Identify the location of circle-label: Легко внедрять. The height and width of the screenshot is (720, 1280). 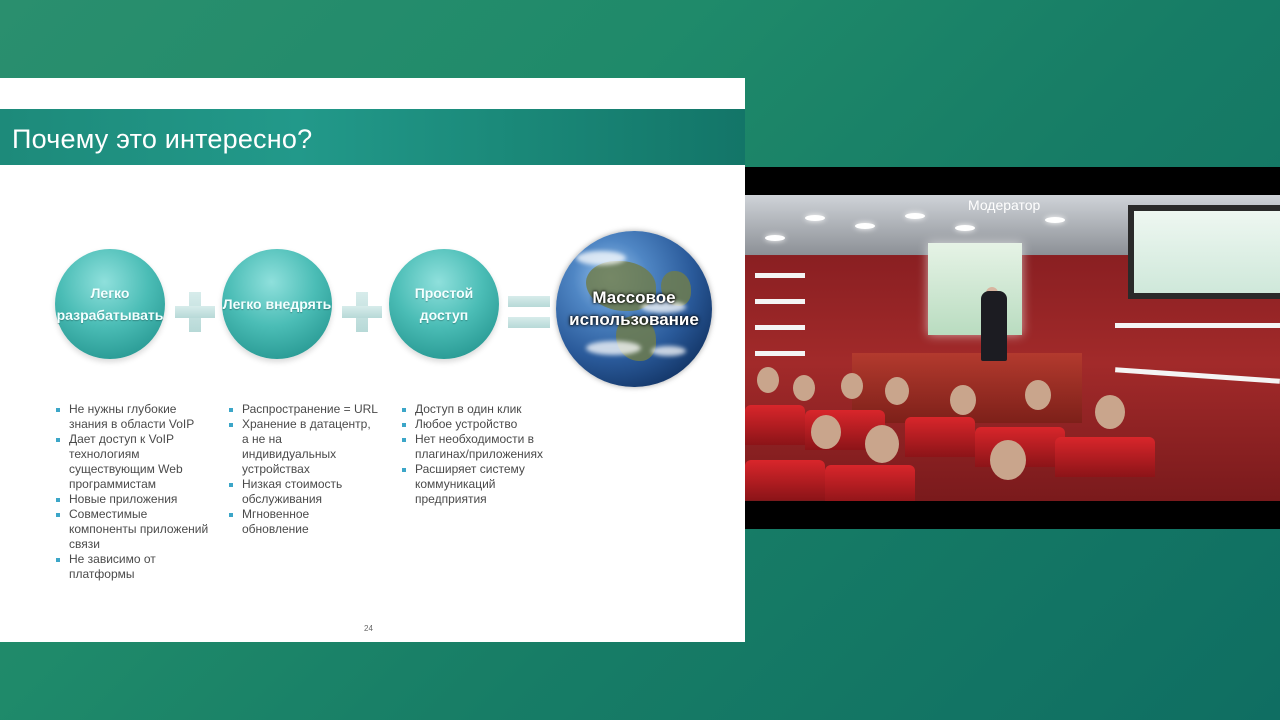
(277, 304).